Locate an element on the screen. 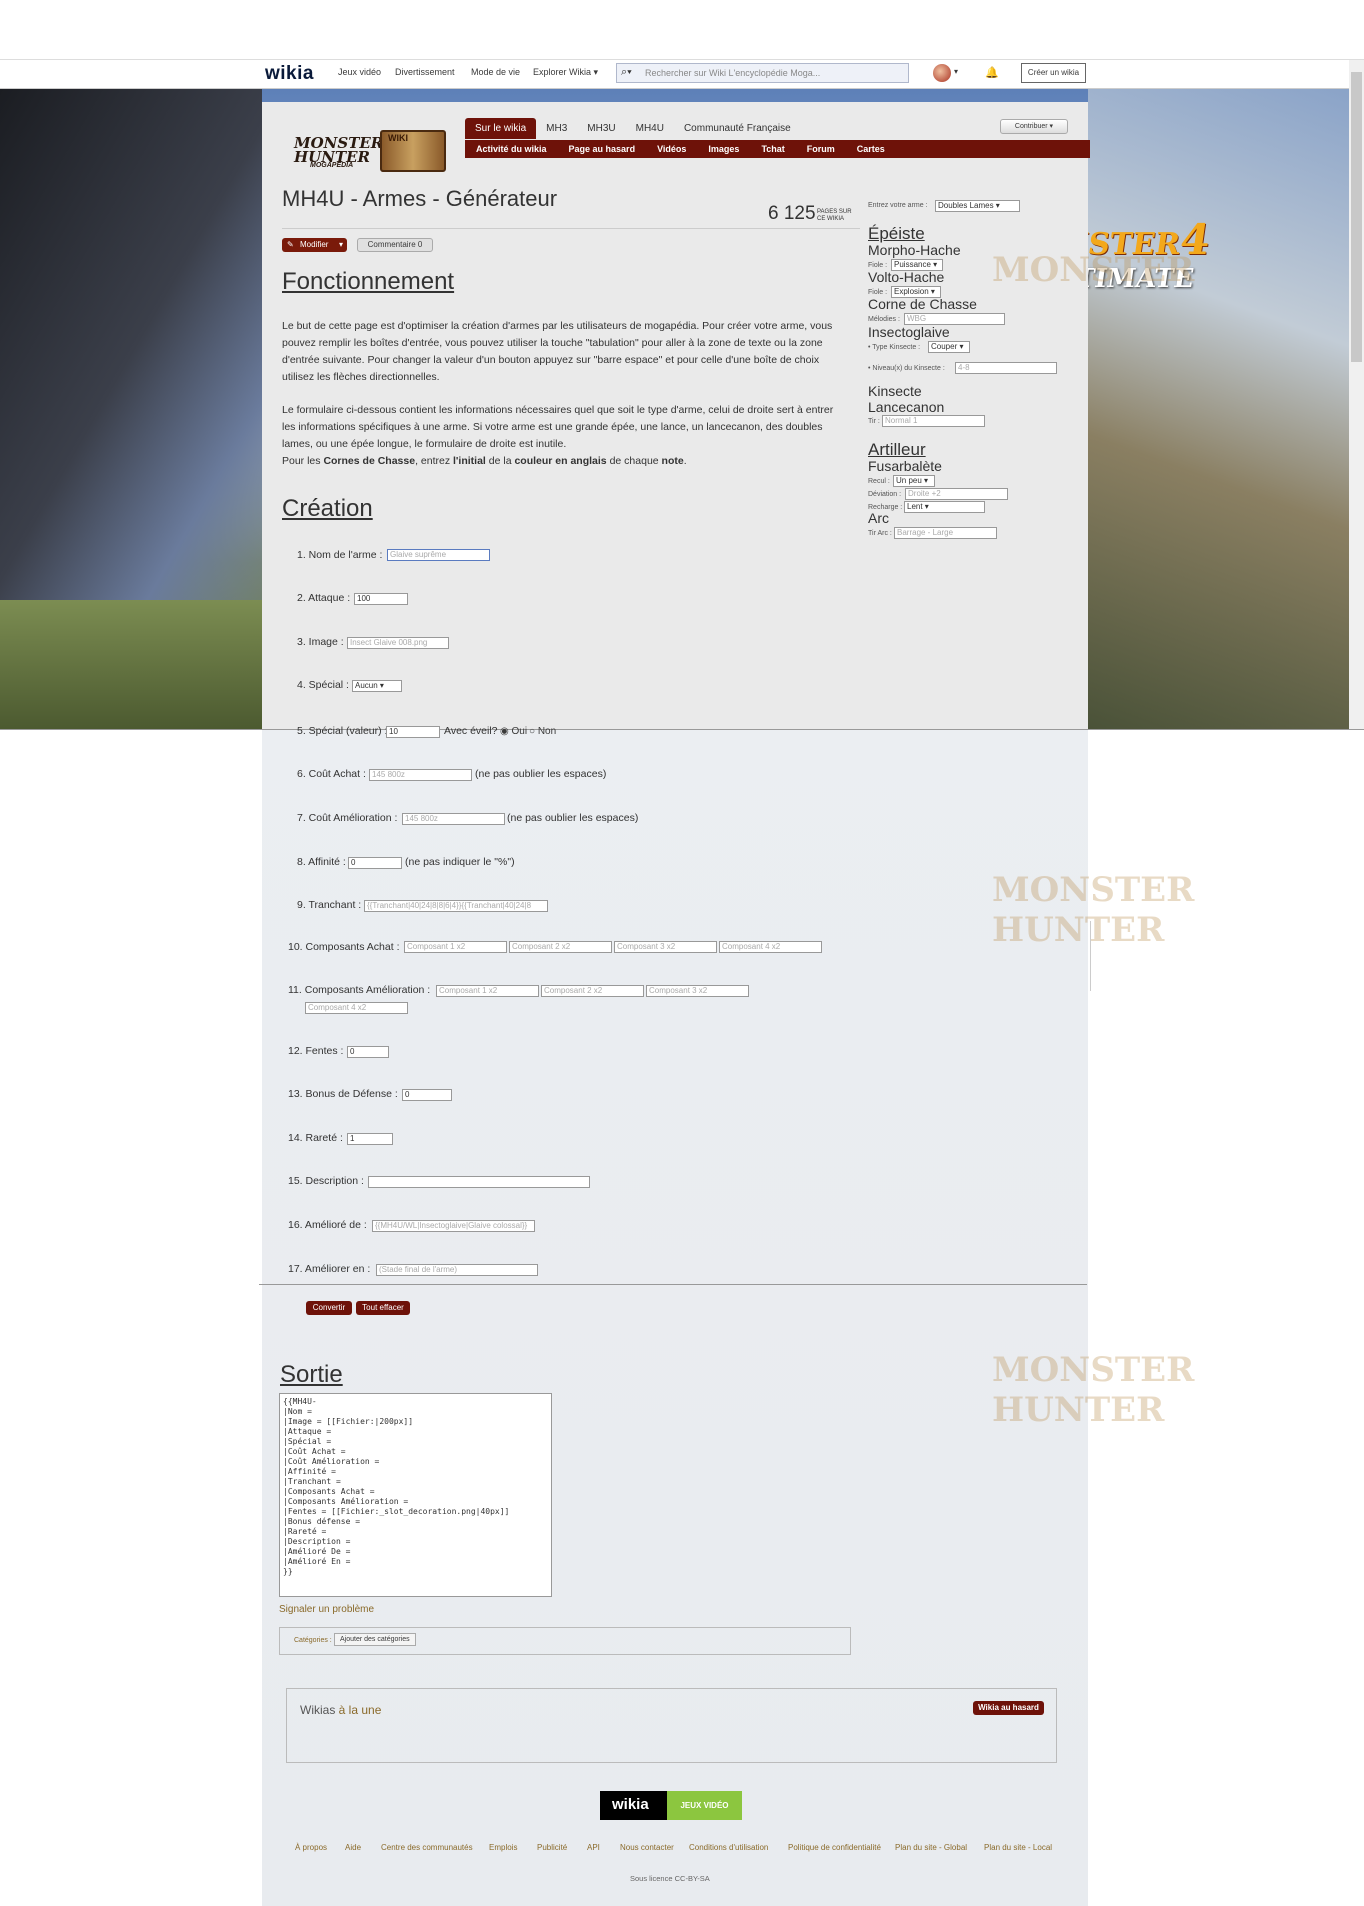 The image size is (1364, 1906). modify-button: ✎ Modifier ▾ is located at coordinates (314, 245).